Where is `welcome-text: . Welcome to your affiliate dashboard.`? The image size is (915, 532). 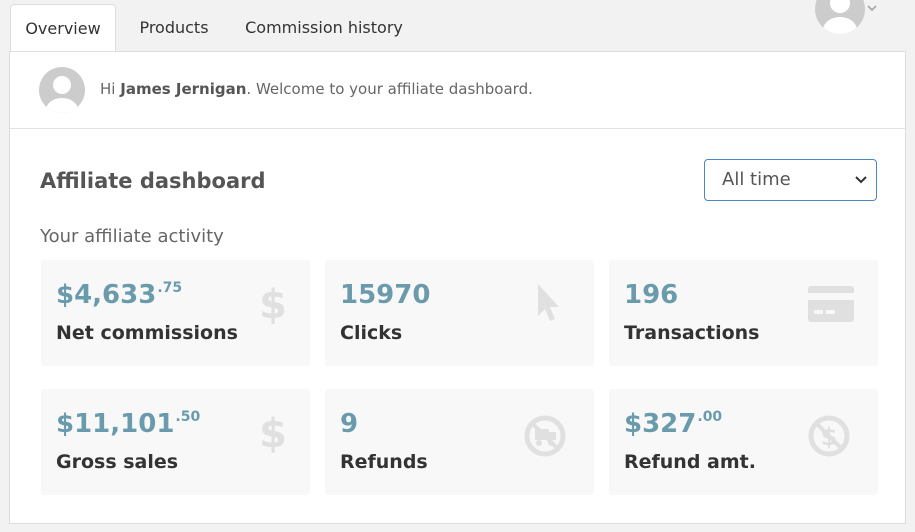
welcome-text: . Welcome to your affiliate dashboard. is located at coordinates (389, 89).